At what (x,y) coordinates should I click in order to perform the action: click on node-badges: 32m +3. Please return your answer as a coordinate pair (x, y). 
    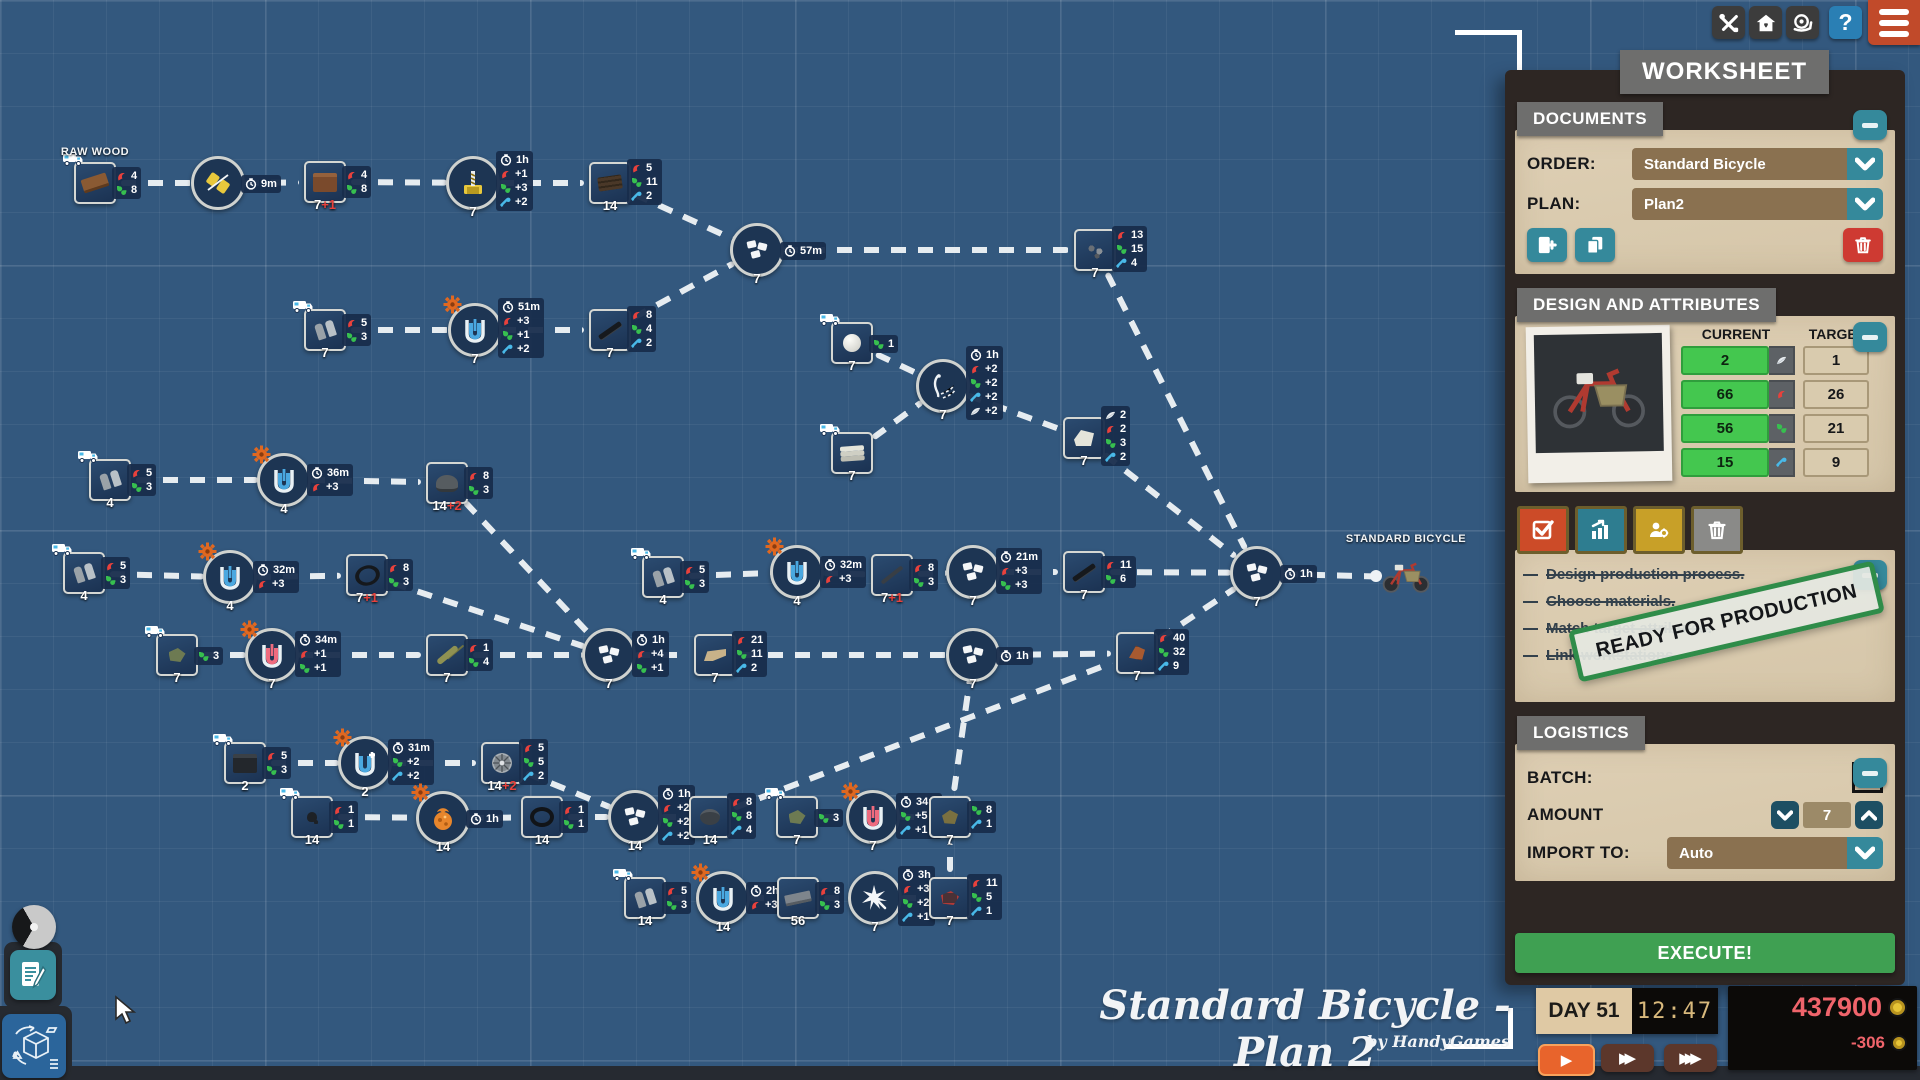
    Looking at the image, I should click on (276, 577).